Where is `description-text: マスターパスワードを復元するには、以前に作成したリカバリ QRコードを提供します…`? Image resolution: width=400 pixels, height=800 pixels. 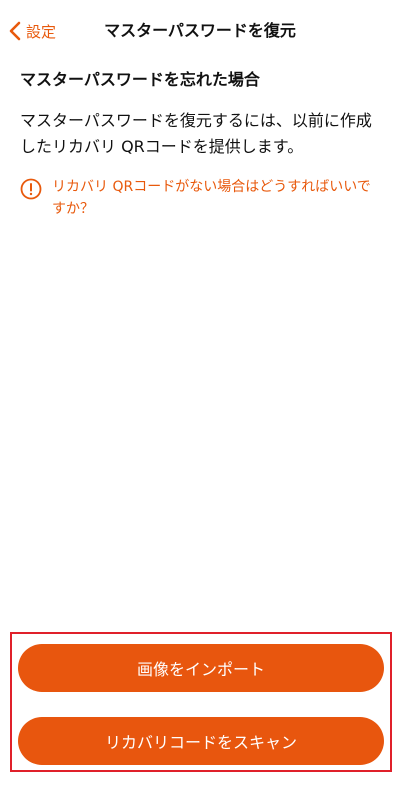 description-text: マスターパスワードを復元するには、以前に作成したリカバリ QRコードを提供します… is located at coordinates (196, 133).